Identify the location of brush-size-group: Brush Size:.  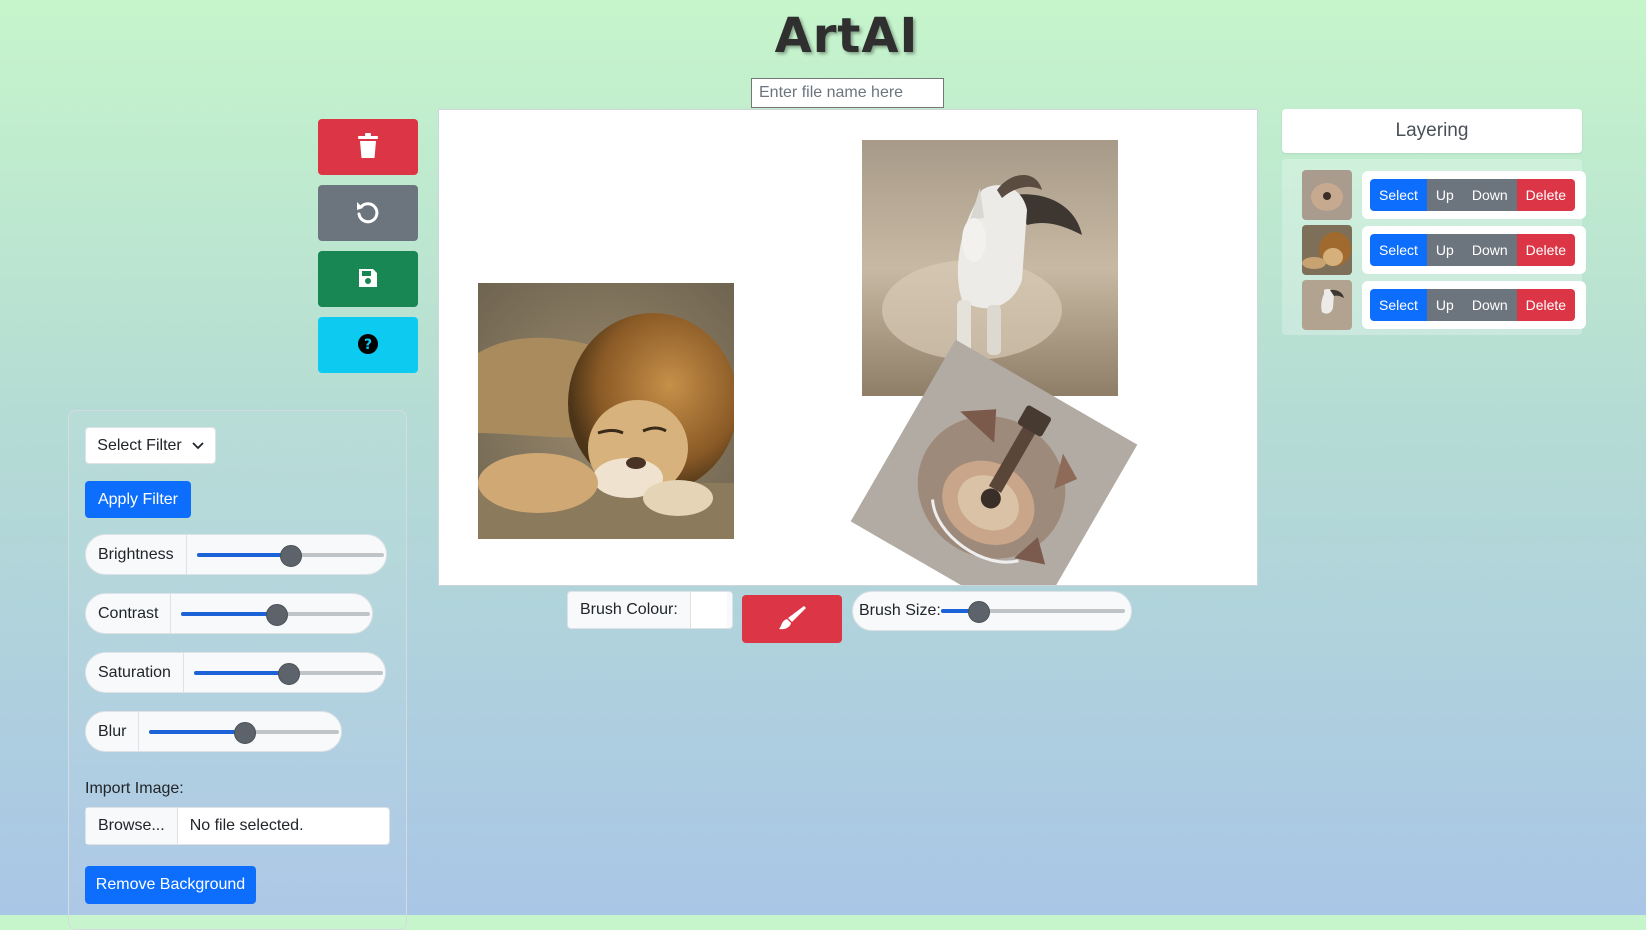
(992, 611).